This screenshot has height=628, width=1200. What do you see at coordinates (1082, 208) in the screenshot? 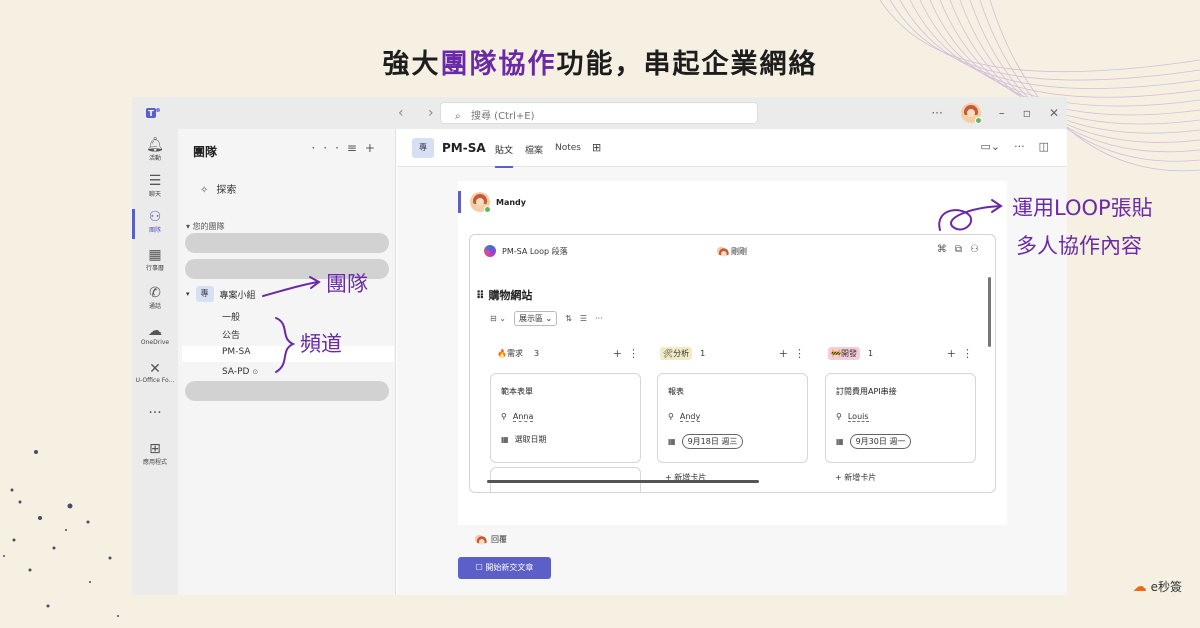
I see `annotation-loop: 運用LOOP張貼` at bounding box center [1082, 208].